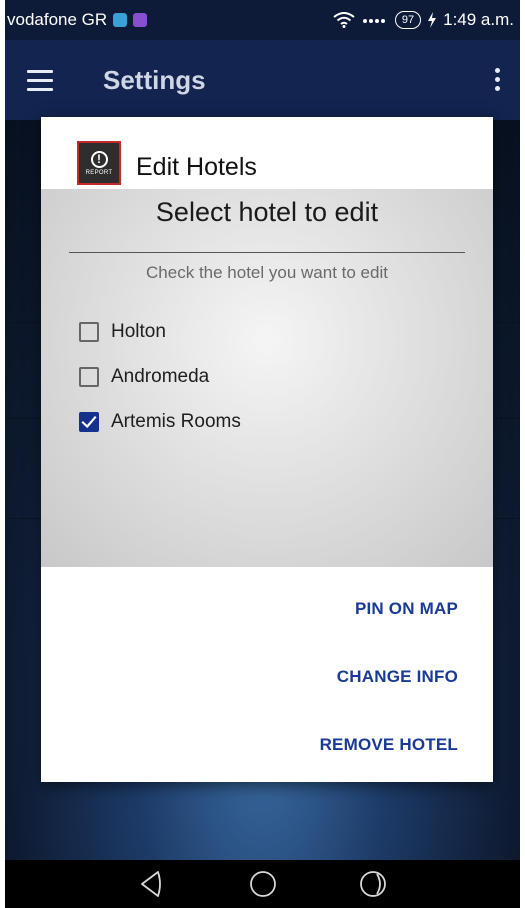  What do you see at coordinates (397, 677) in the screenshot?
I see `change-info-button: CHANGE INFO` at bounding box center [397, 677].